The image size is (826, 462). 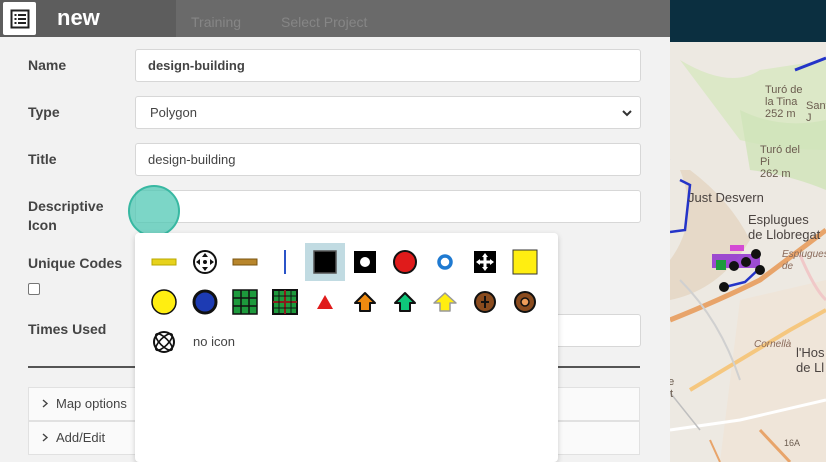 I want to click on black-square-icon, so click(x=325, y=262).